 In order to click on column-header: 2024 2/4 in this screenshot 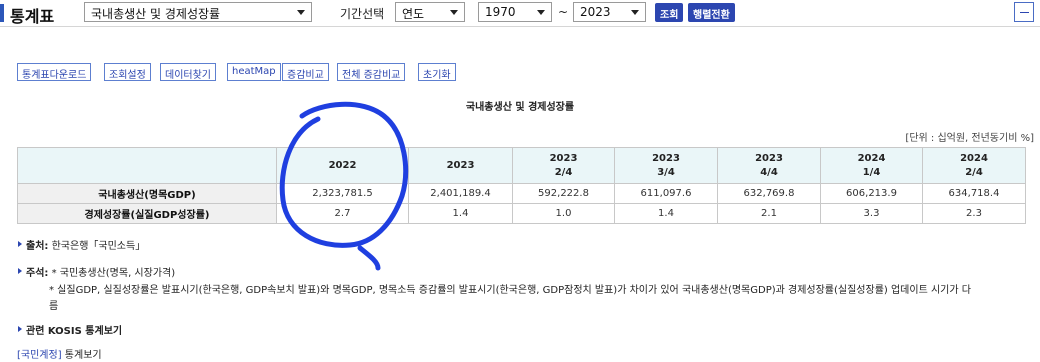, I will do `click(974, 165)`.